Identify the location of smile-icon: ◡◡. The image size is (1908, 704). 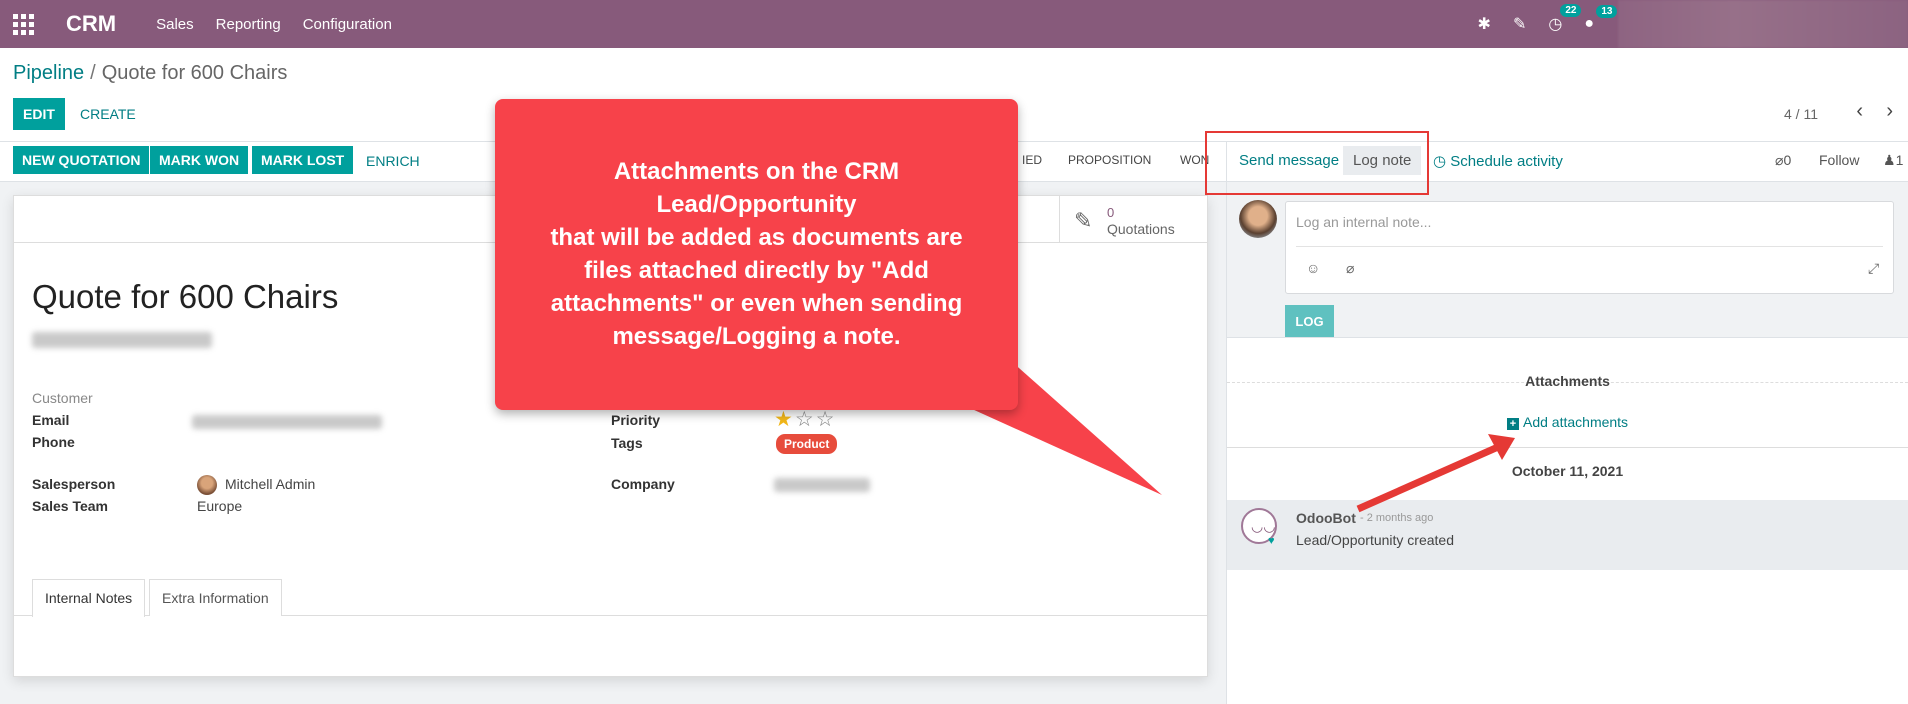
(1263, 526).